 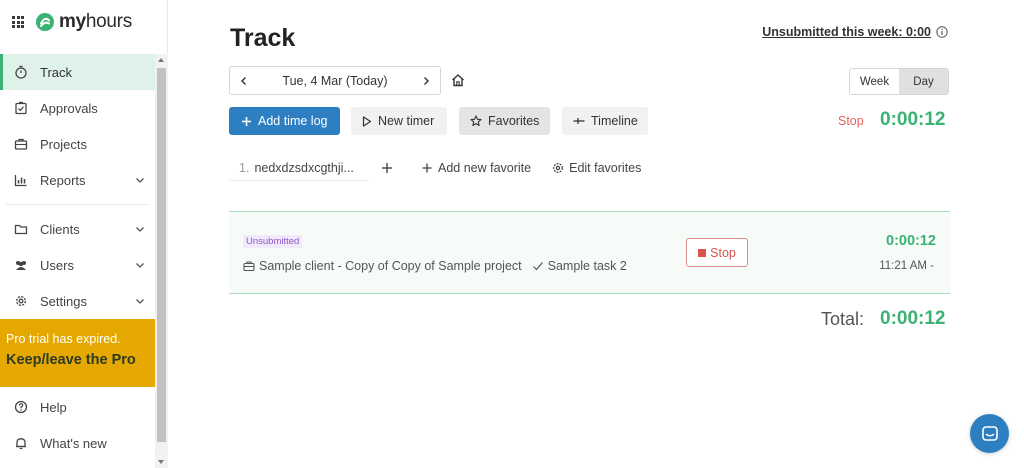 What do you see at coordinates (57, 265) in the screenshot?
I see `sidebar-item-label: Users` at bounding box center [57, 265].